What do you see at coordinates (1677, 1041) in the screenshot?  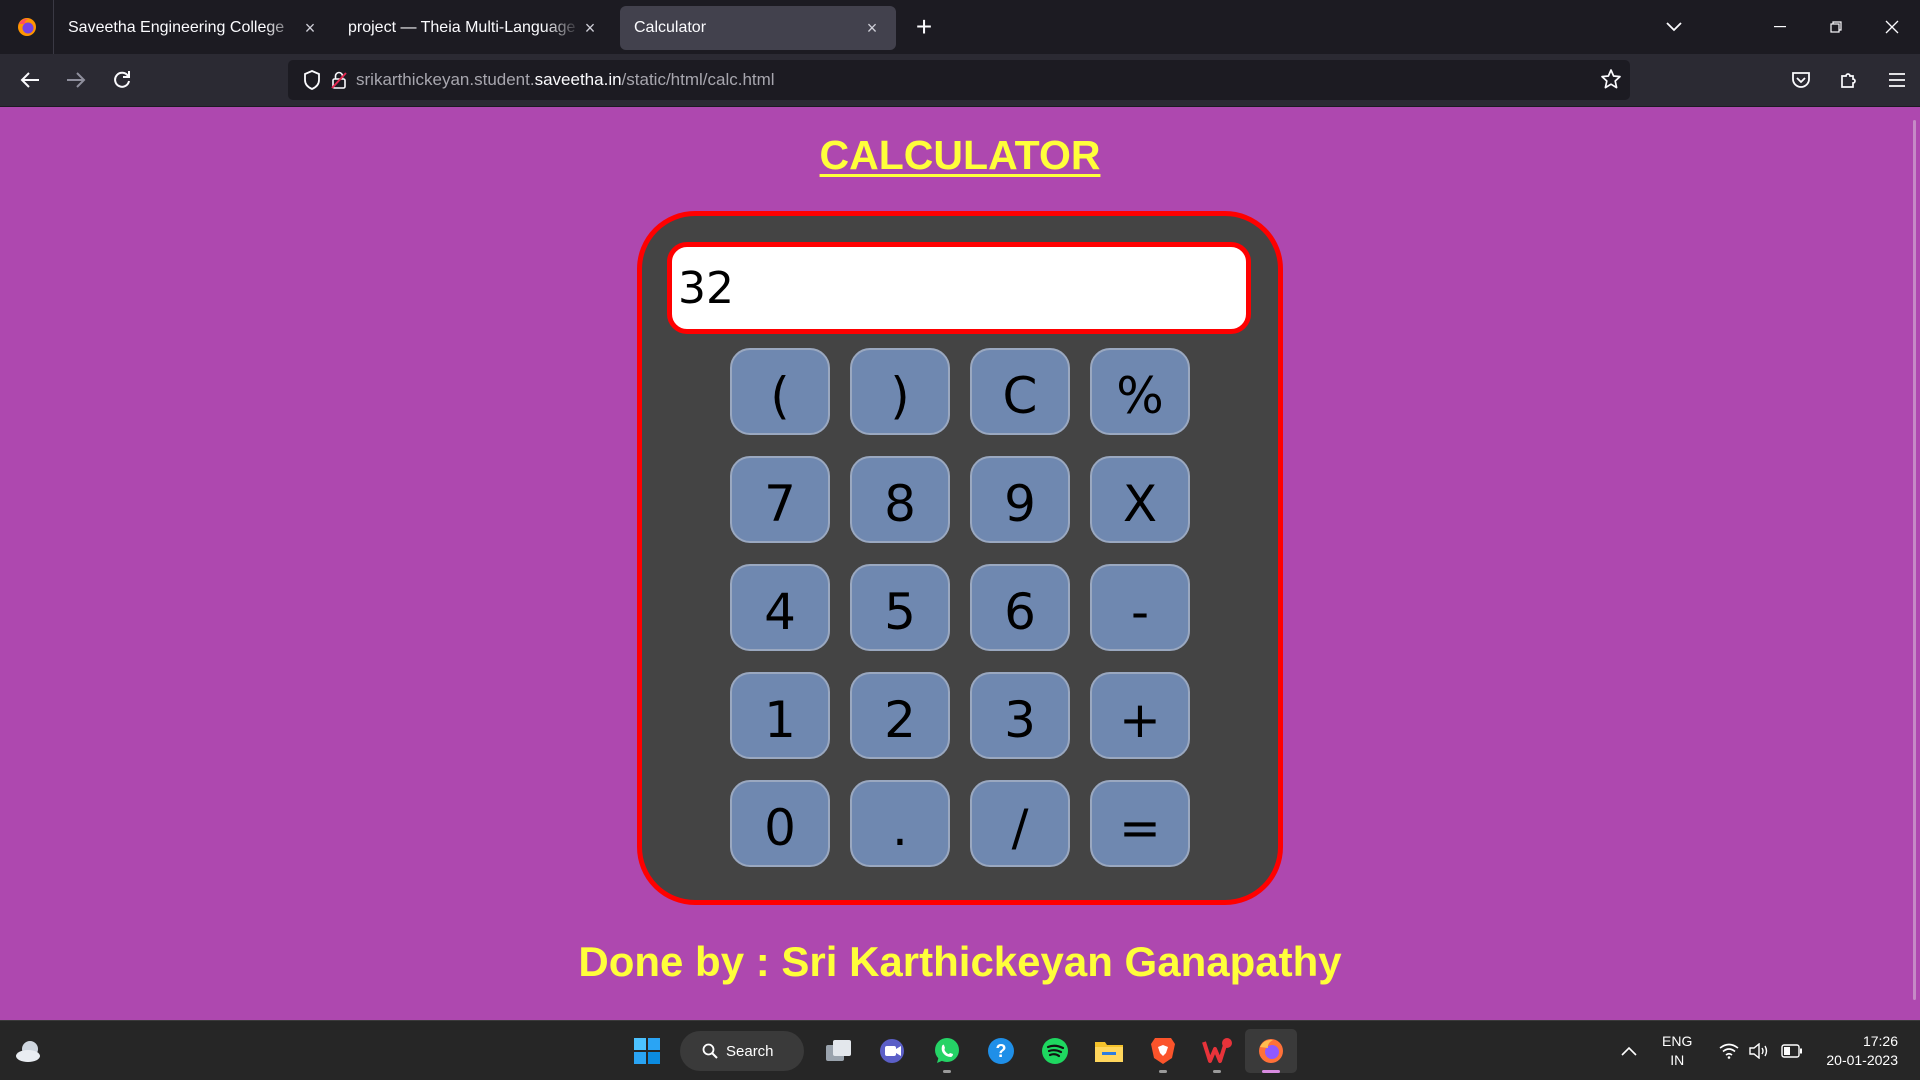 I see `lang-top: ENG` at bounding box center [1677, 1041].